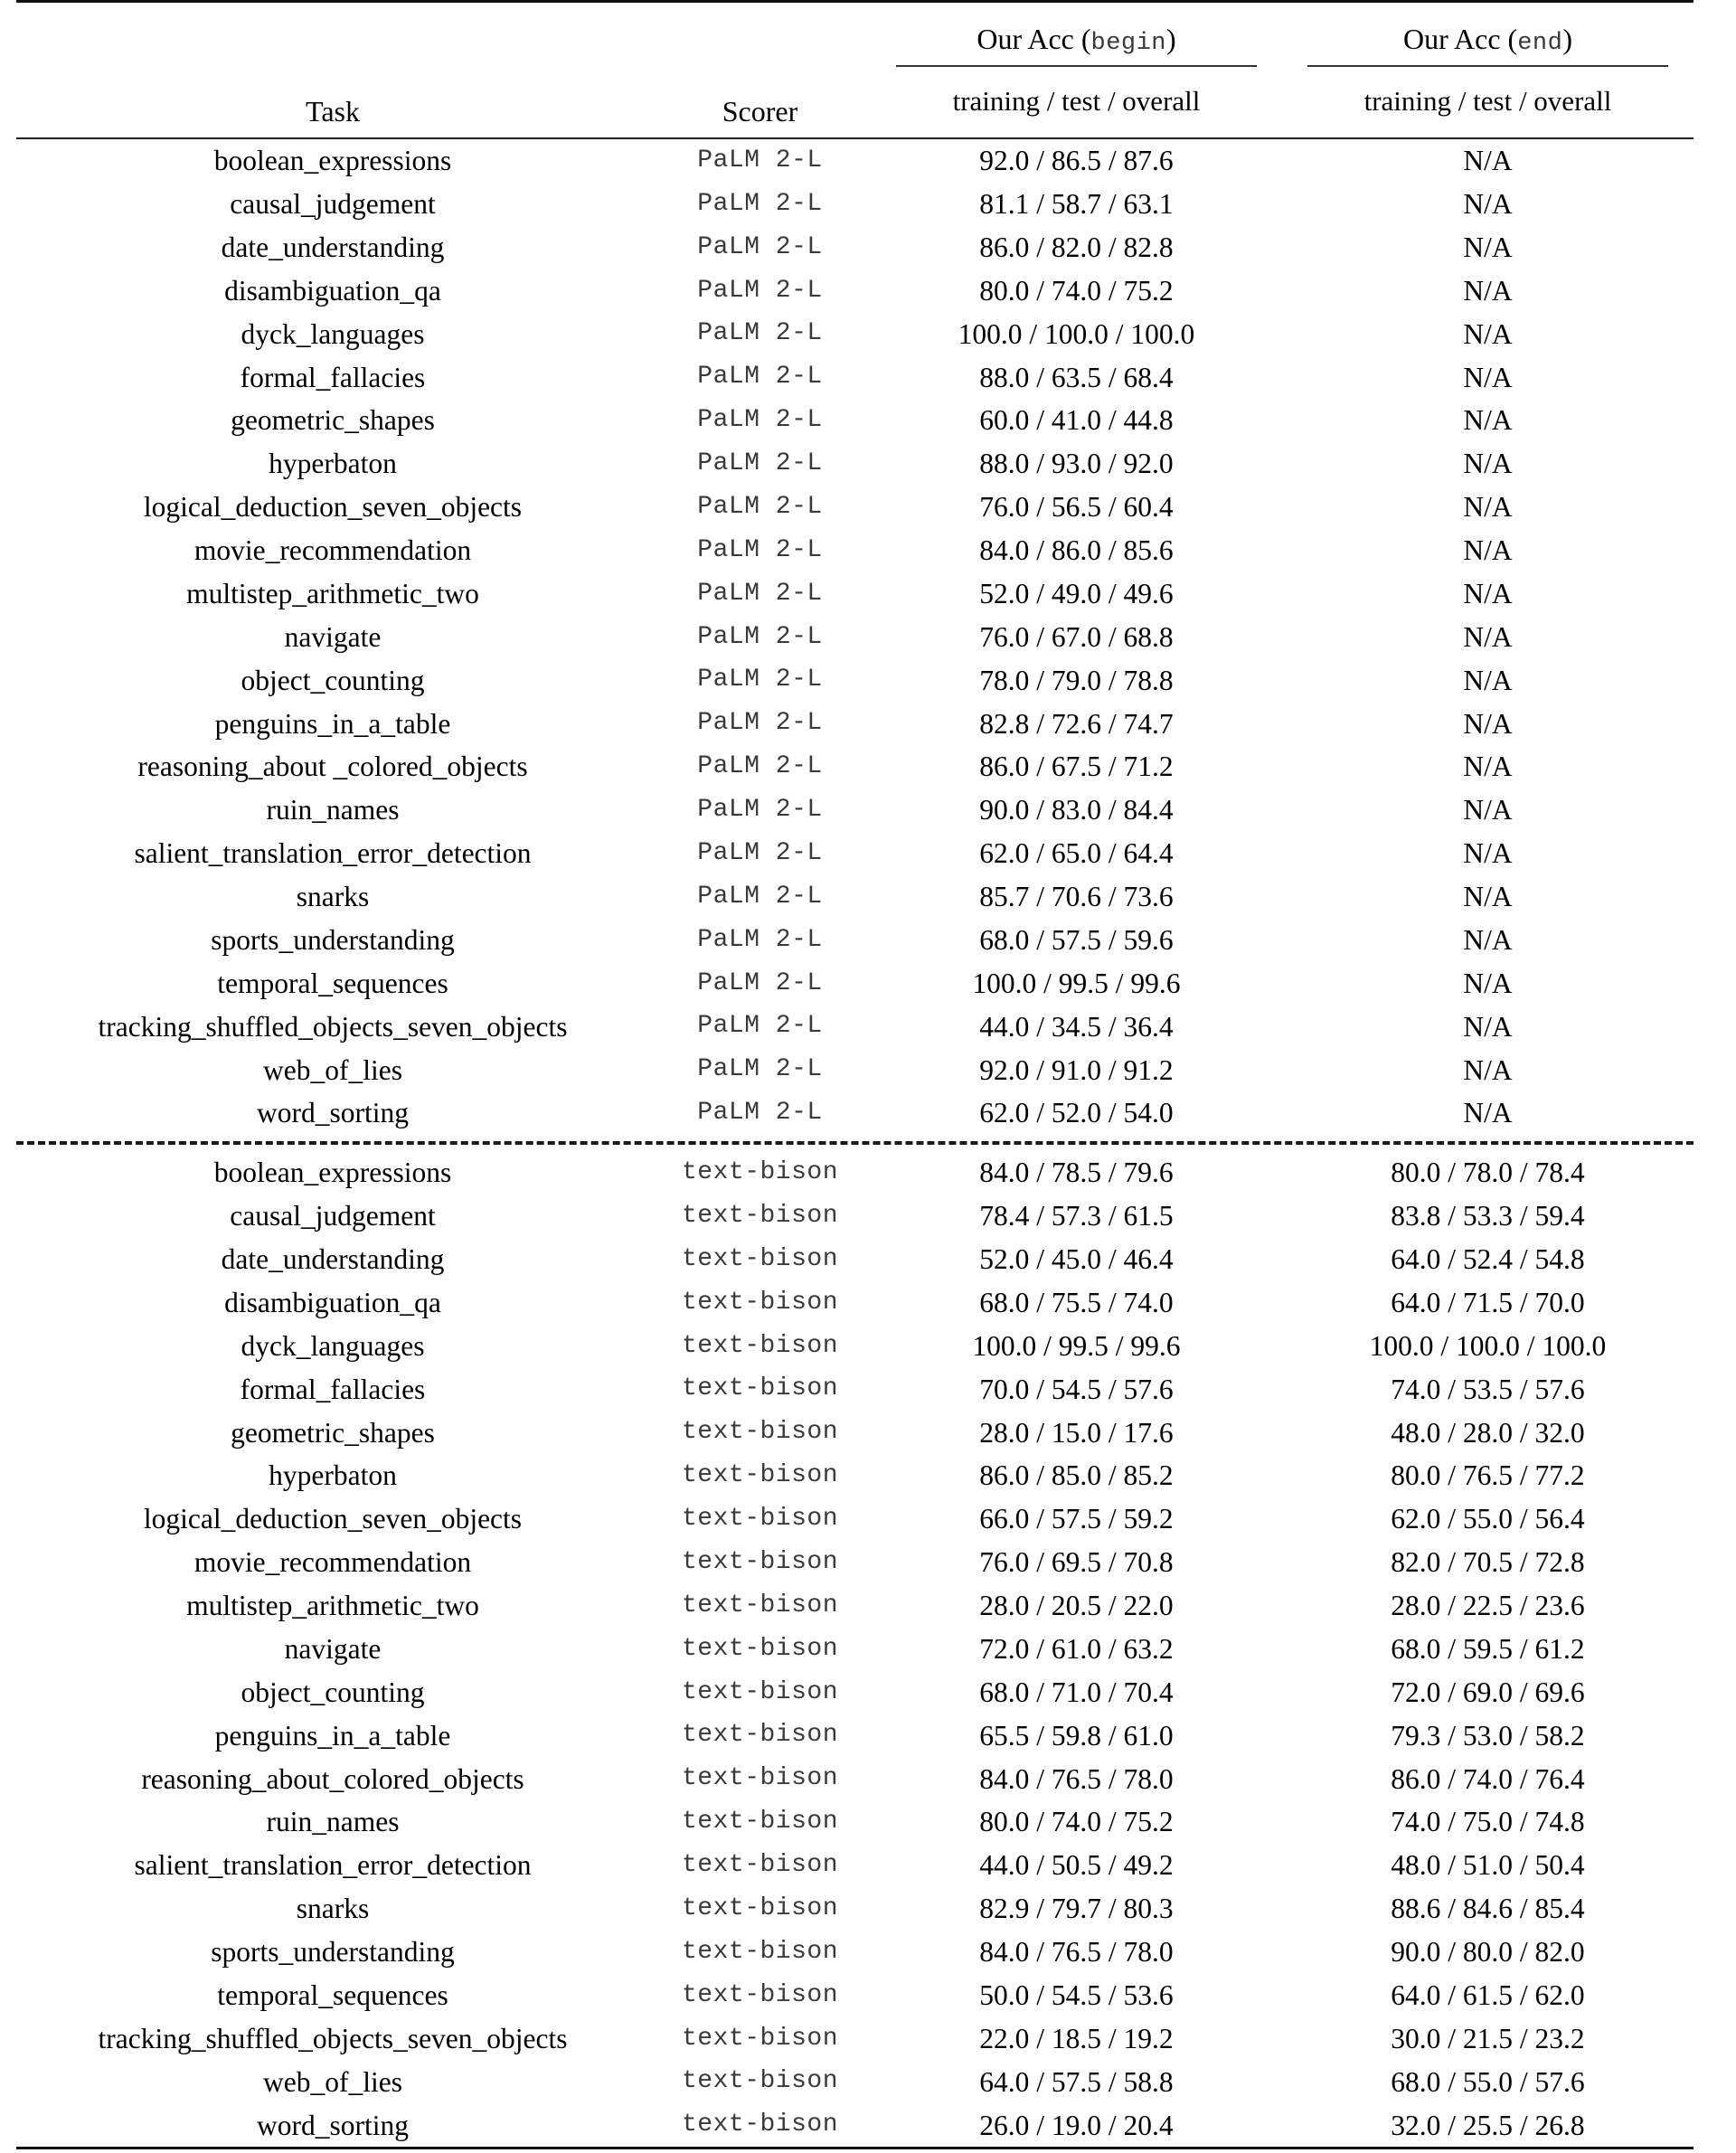  Describe the element at coordinates (1076, 939) in the screenshot. I see `cell-acc-begin: 68.0 / 57.5 / 59.6` at that location.